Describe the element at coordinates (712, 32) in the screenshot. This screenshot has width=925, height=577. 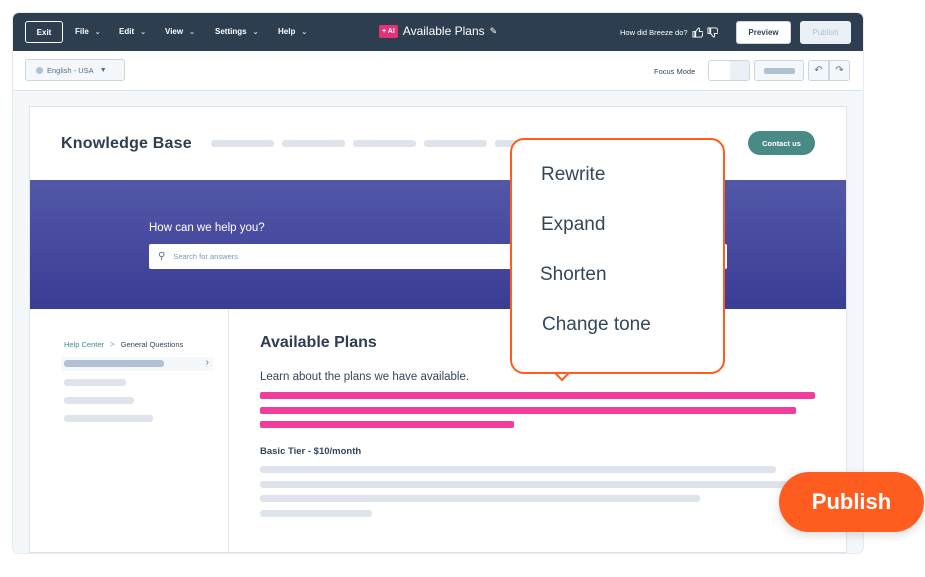
I see `thumbs-down-icon` at that location.